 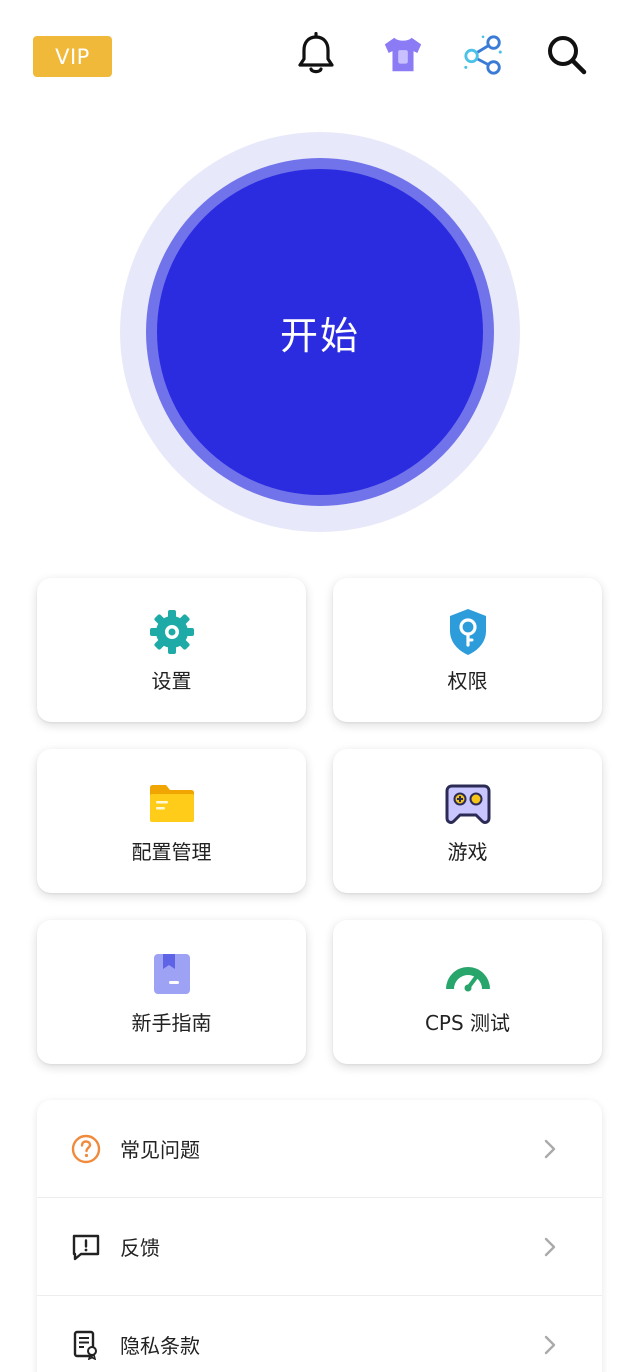 What do you see at coordinates (171, 1022) in the screenshot?
I see `tile-label: 新手指南` at bounding box center [171, 1022].